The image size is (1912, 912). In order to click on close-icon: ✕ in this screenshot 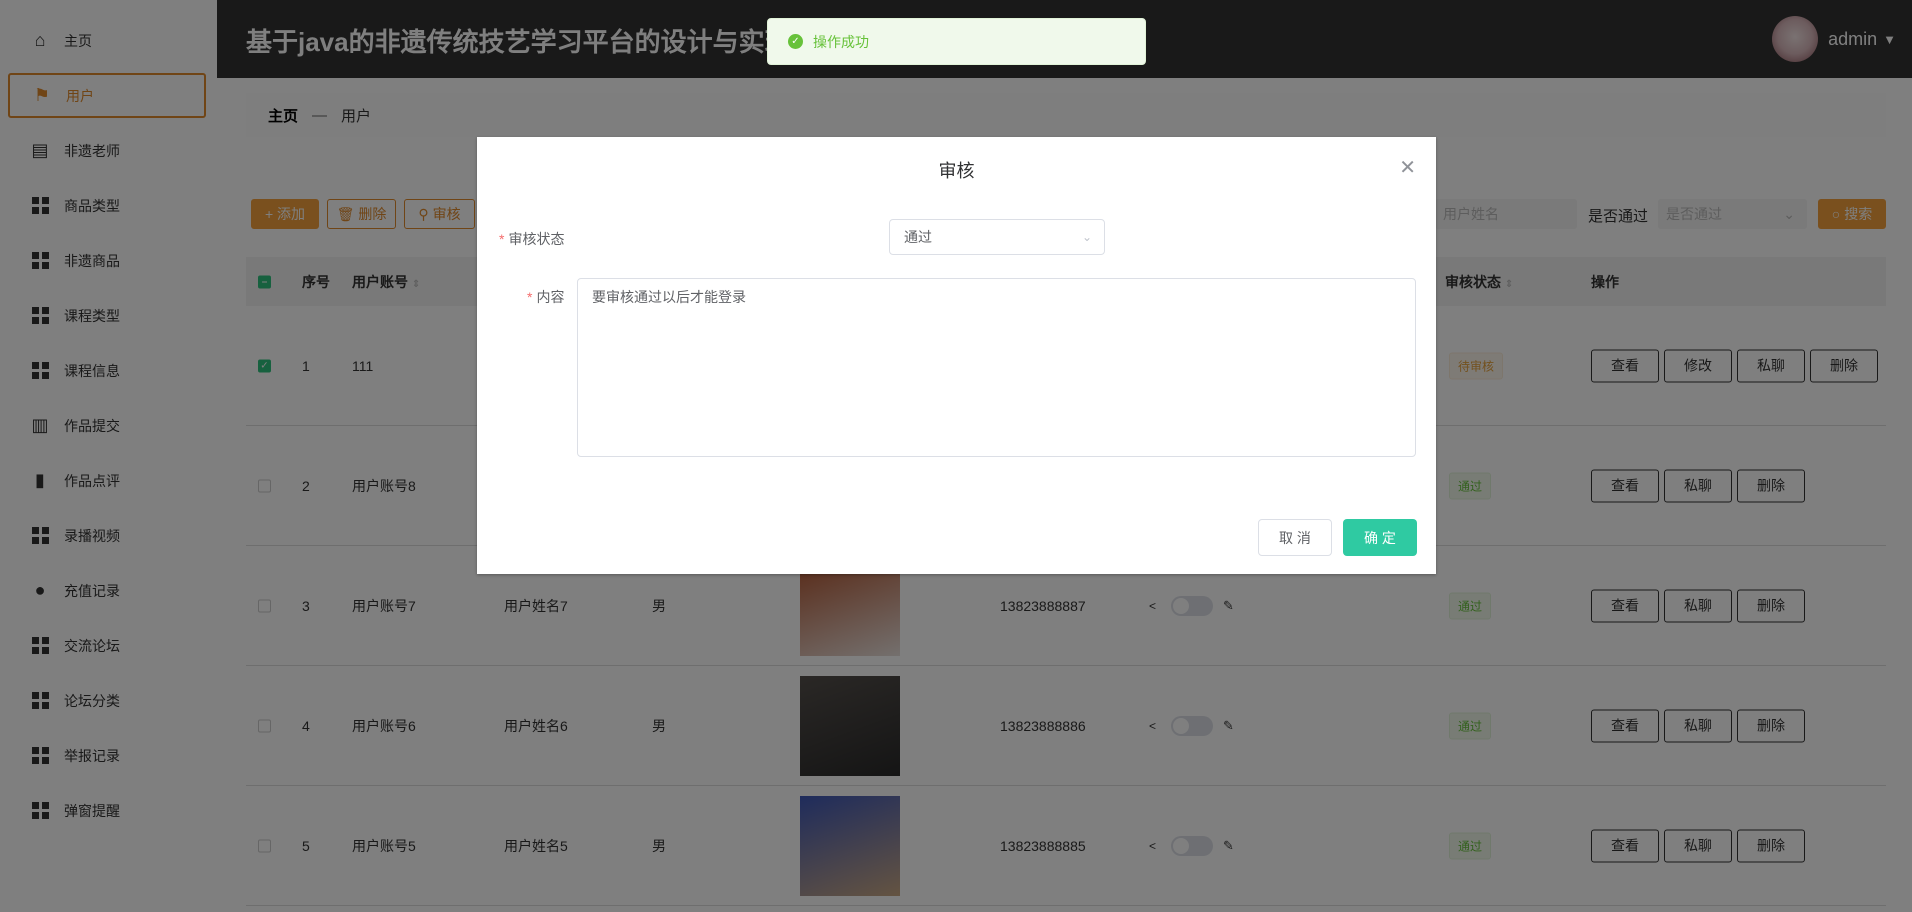, I will do `click(1407, 167)`.